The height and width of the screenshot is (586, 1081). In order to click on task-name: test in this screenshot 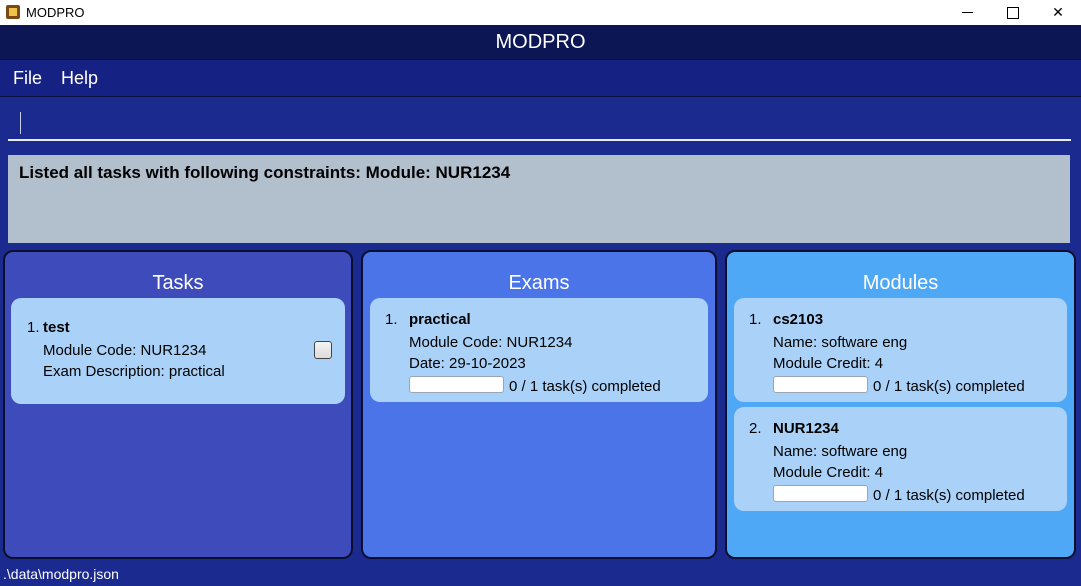, I will do `click(56, 327)`.